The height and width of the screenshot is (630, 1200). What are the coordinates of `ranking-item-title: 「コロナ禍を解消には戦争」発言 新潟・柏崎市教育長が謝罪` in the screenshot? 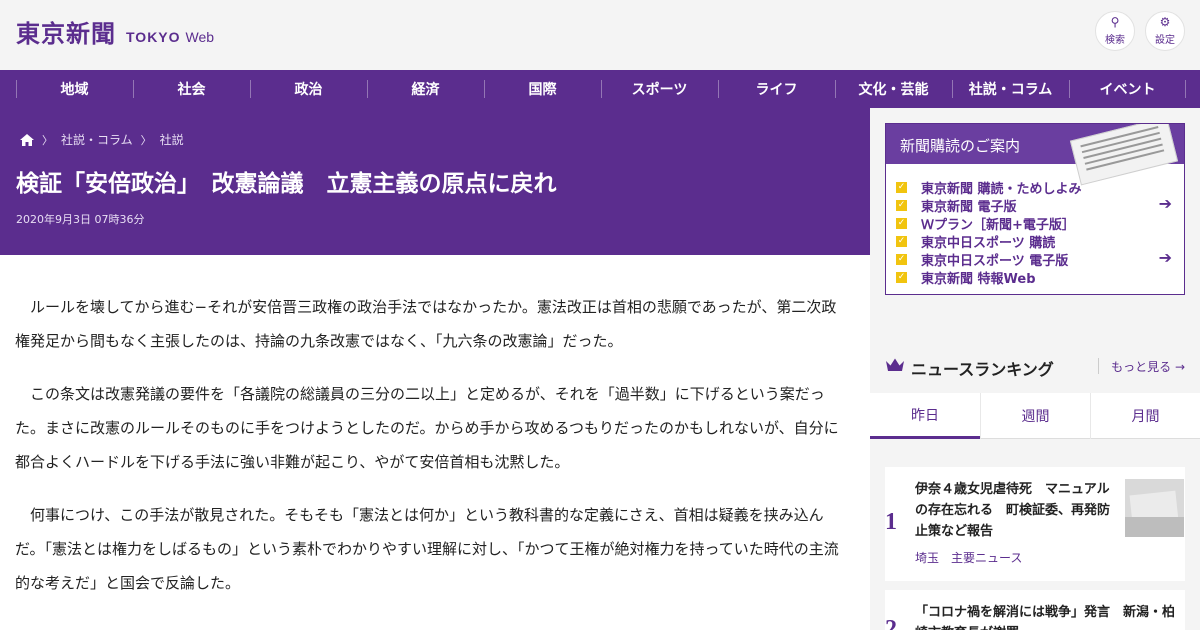 It's located at (1050, 616).